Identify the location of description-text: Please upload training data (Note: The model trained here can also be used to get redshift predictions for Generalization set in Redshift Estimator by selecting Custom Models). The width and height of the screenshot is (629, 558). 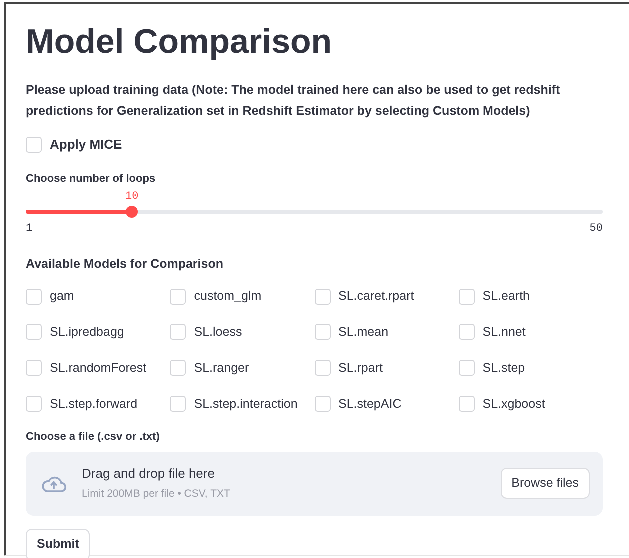
(294, 101).